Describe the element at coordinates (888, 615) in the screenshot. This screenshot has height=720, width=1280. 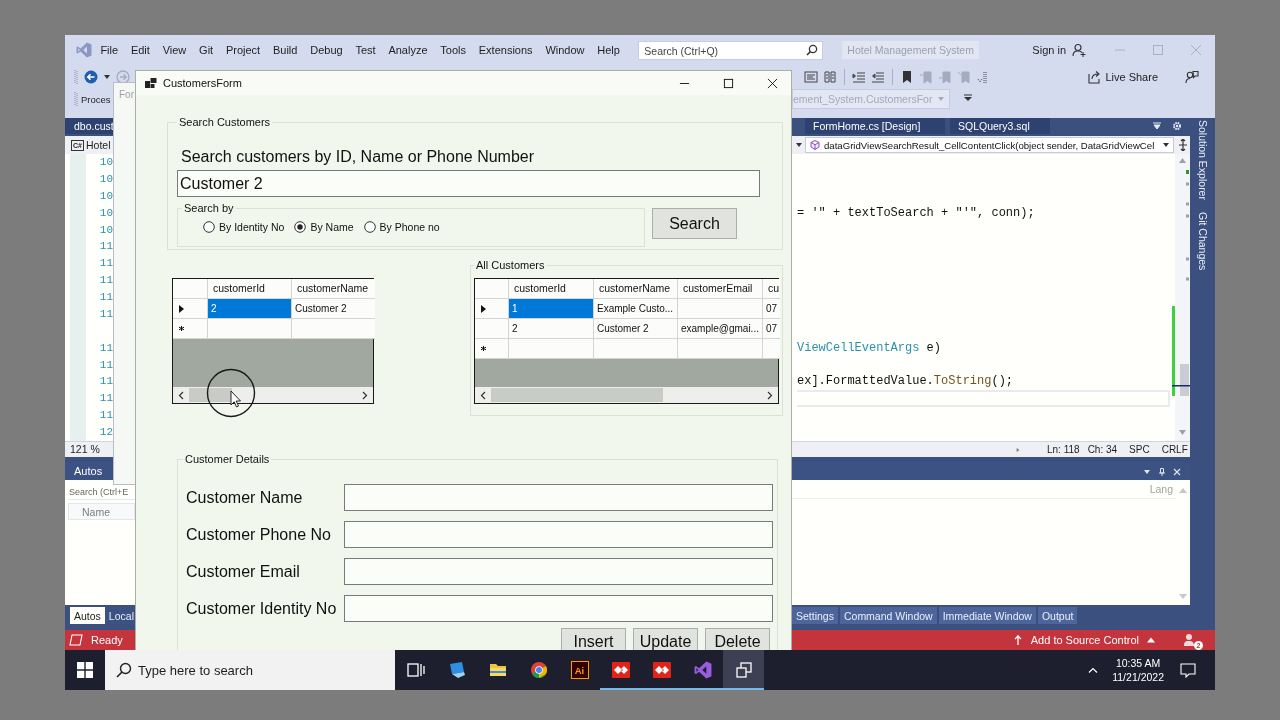
I see `panel-tab: Command Window` at that location.